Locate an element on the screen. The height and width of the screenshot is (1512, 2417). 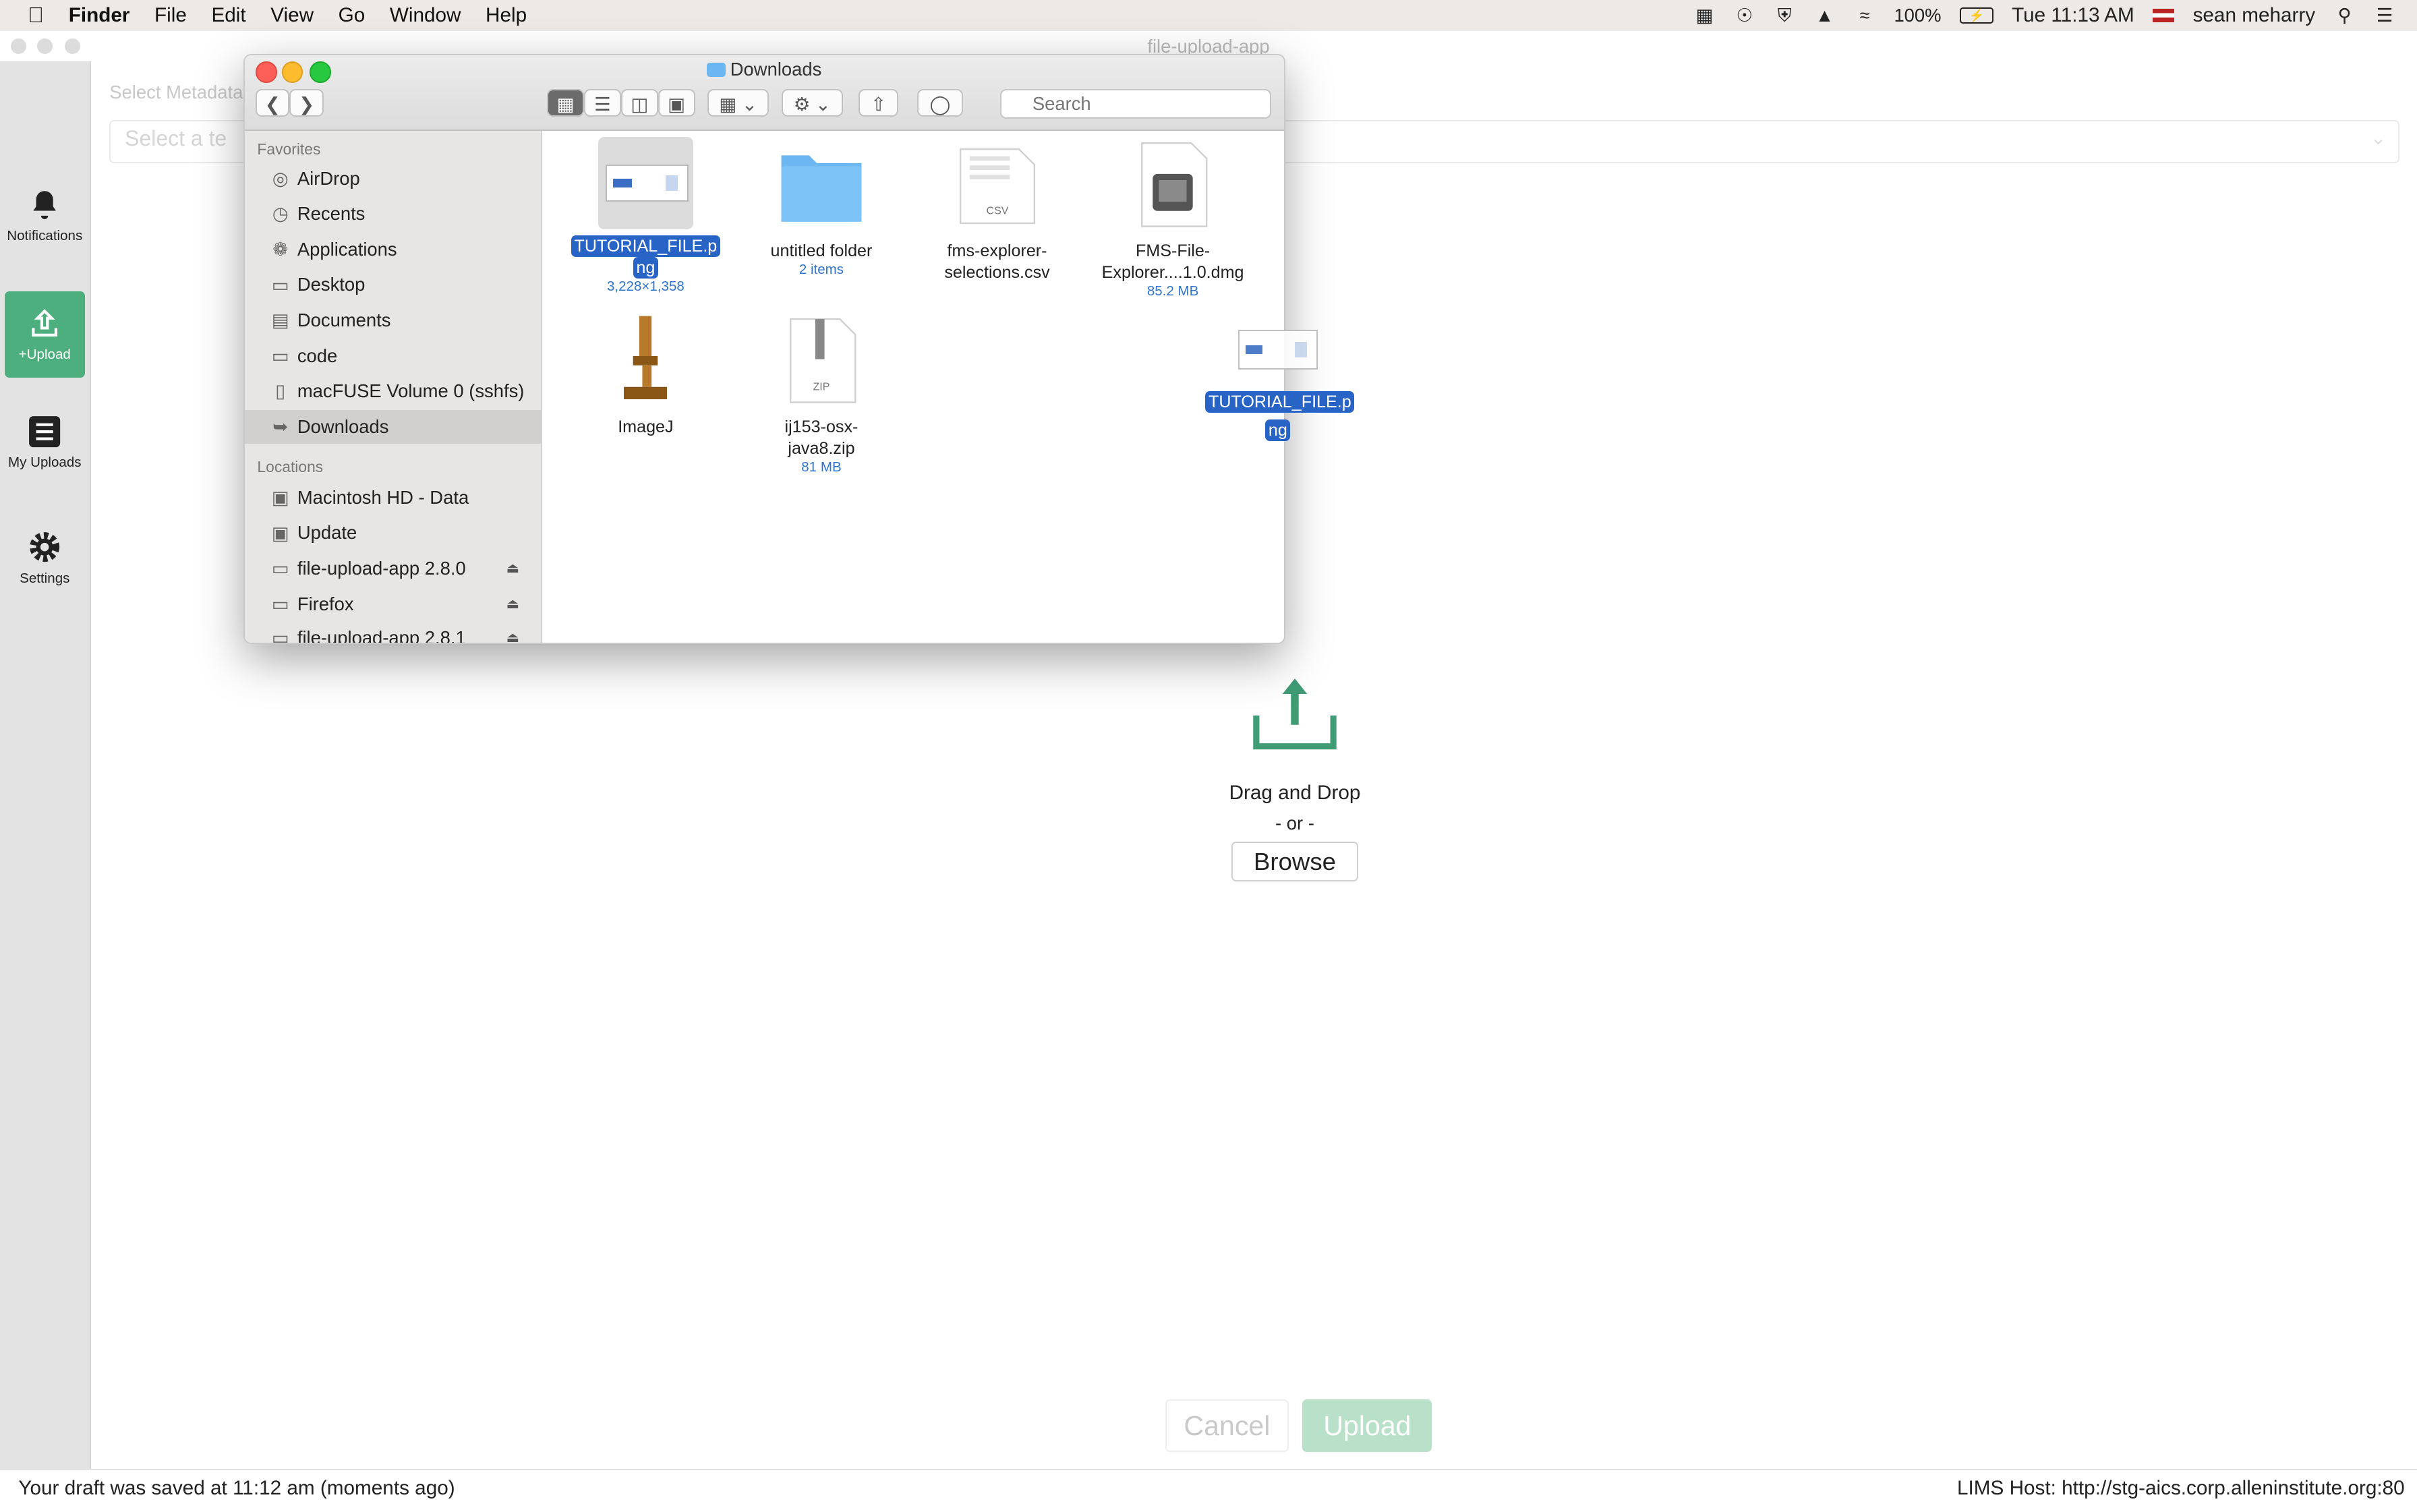
nav-upload: +Upload is located at coordinates (44, 334).